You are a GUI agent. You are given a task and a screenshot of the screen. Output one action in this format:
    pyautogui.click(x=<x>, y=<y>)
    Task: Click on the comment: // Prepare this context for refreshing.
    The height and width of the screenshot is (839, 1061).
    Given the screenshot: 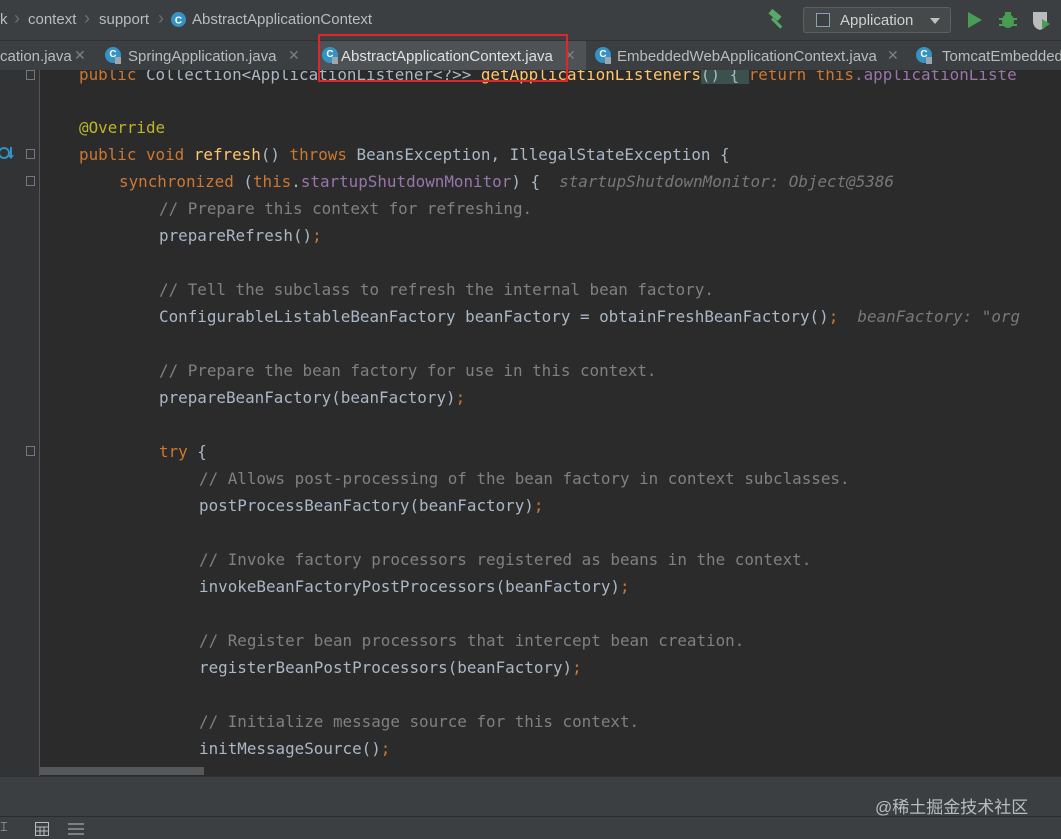 What is the action you would take?
    pyautogui.click(x=346, y=208)
    